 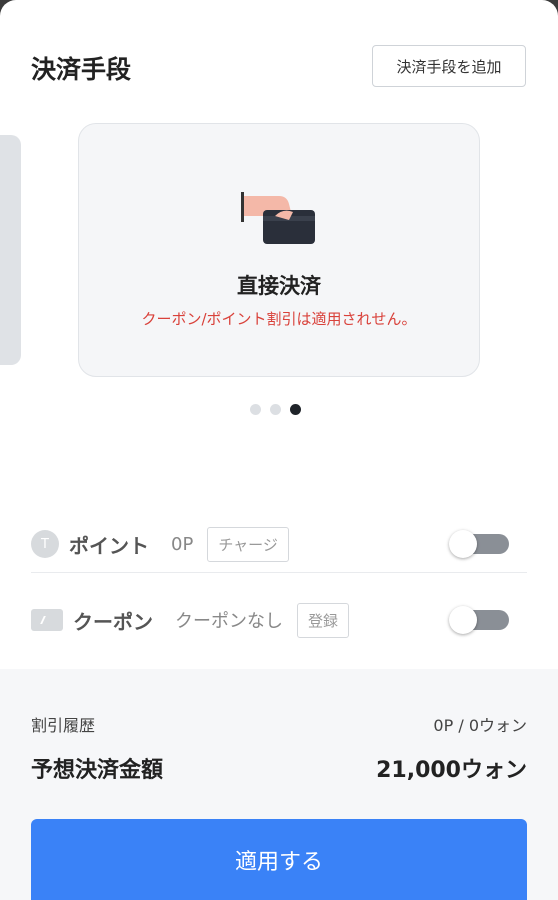 What do you see at coordinates (463, 544) in the screenshot?
I see `point-toggle-knob` at bounding box center [463, 544].